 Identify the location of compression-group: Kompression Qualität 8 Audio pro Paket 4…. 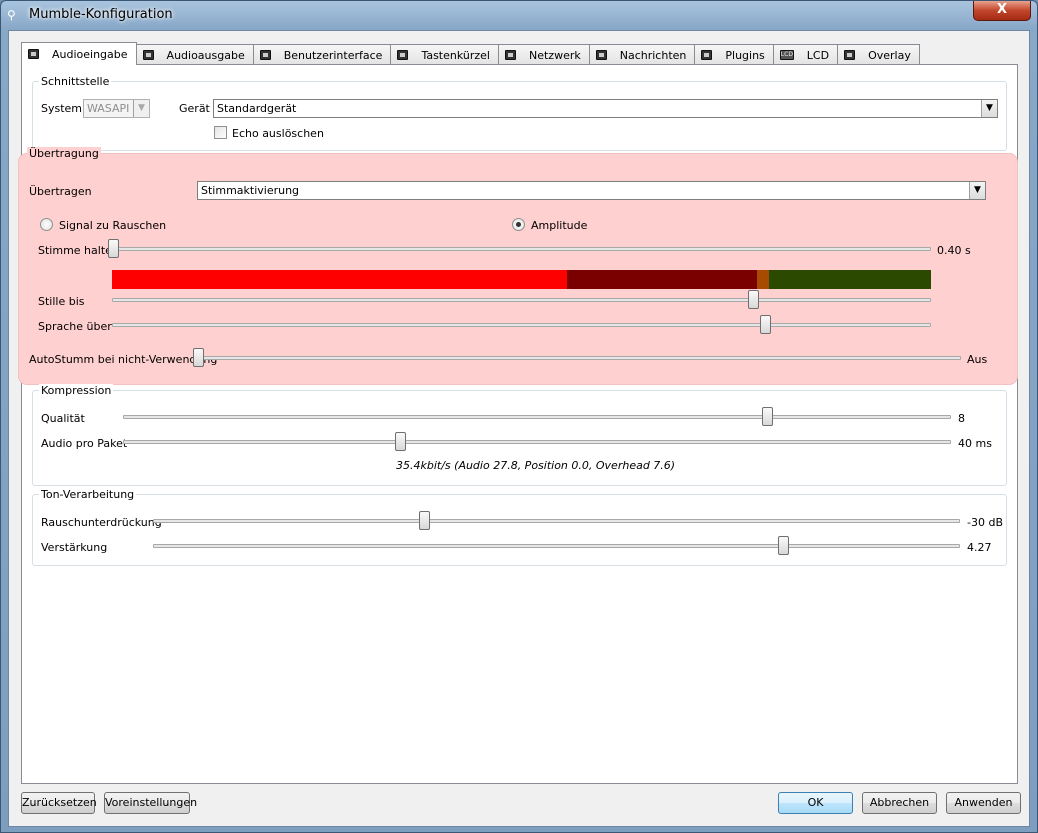
(519, 435).